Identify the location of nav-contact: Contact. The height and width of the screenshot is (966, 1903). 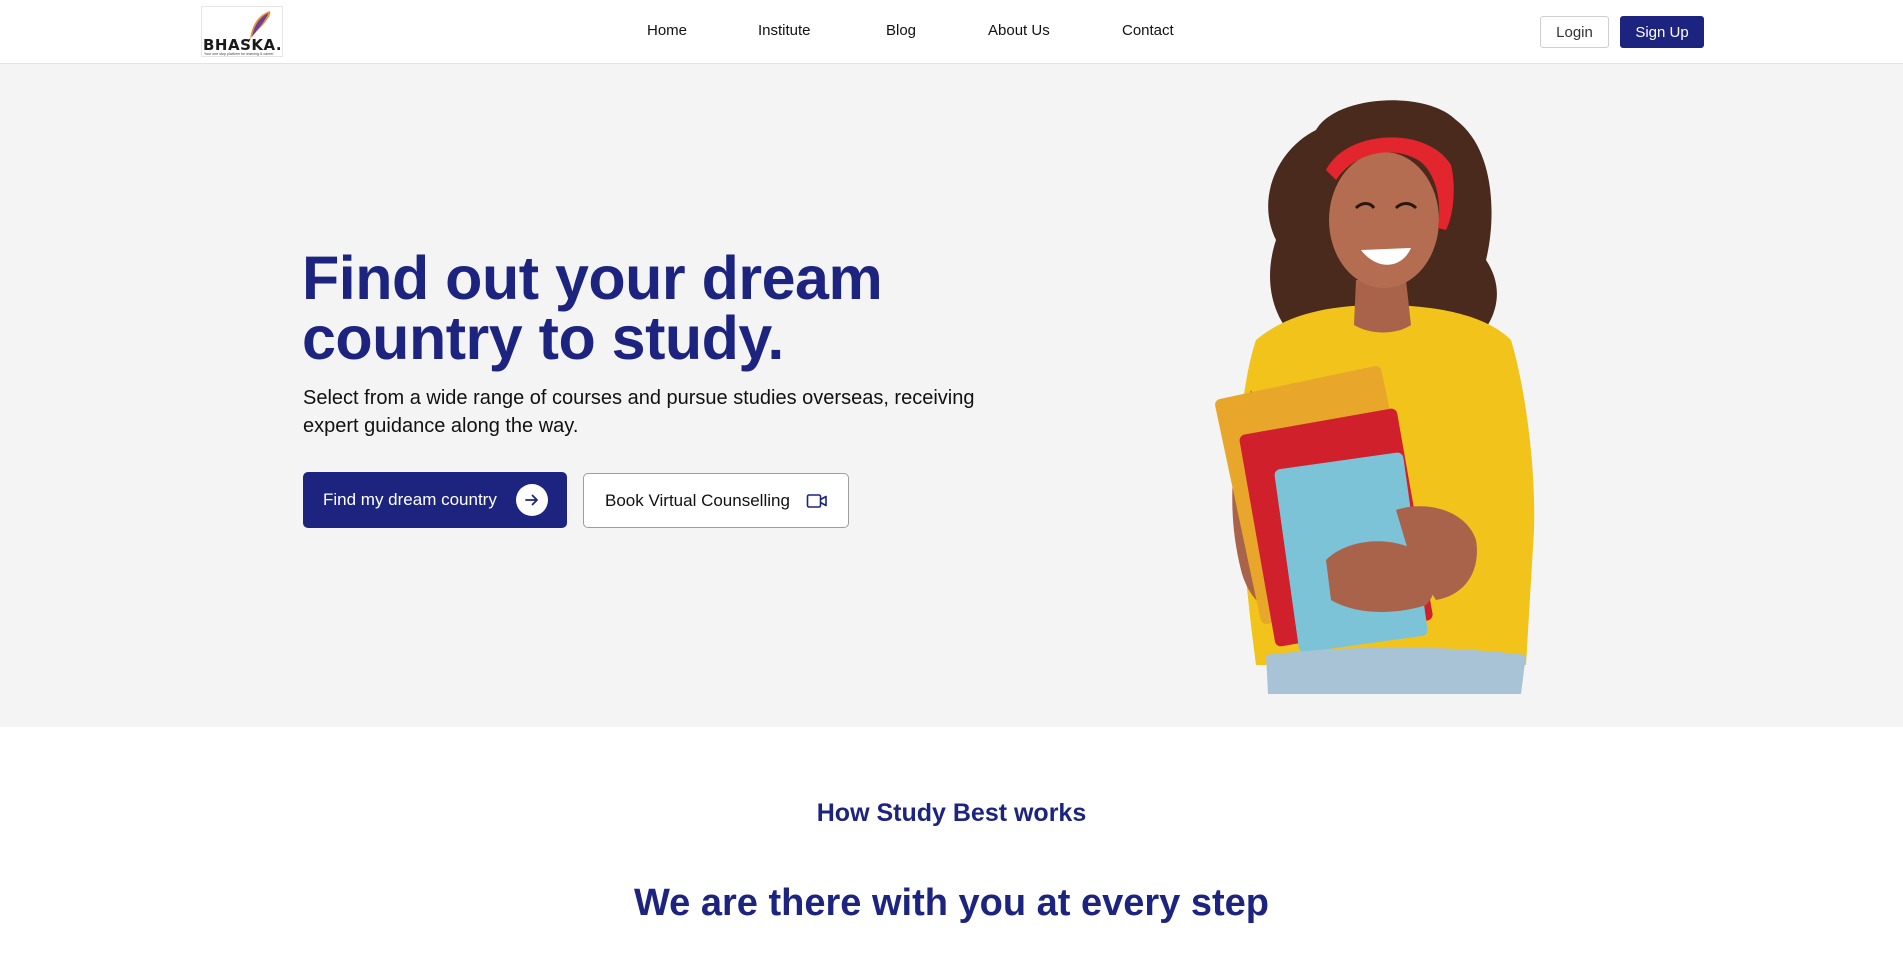
(1148, 30).